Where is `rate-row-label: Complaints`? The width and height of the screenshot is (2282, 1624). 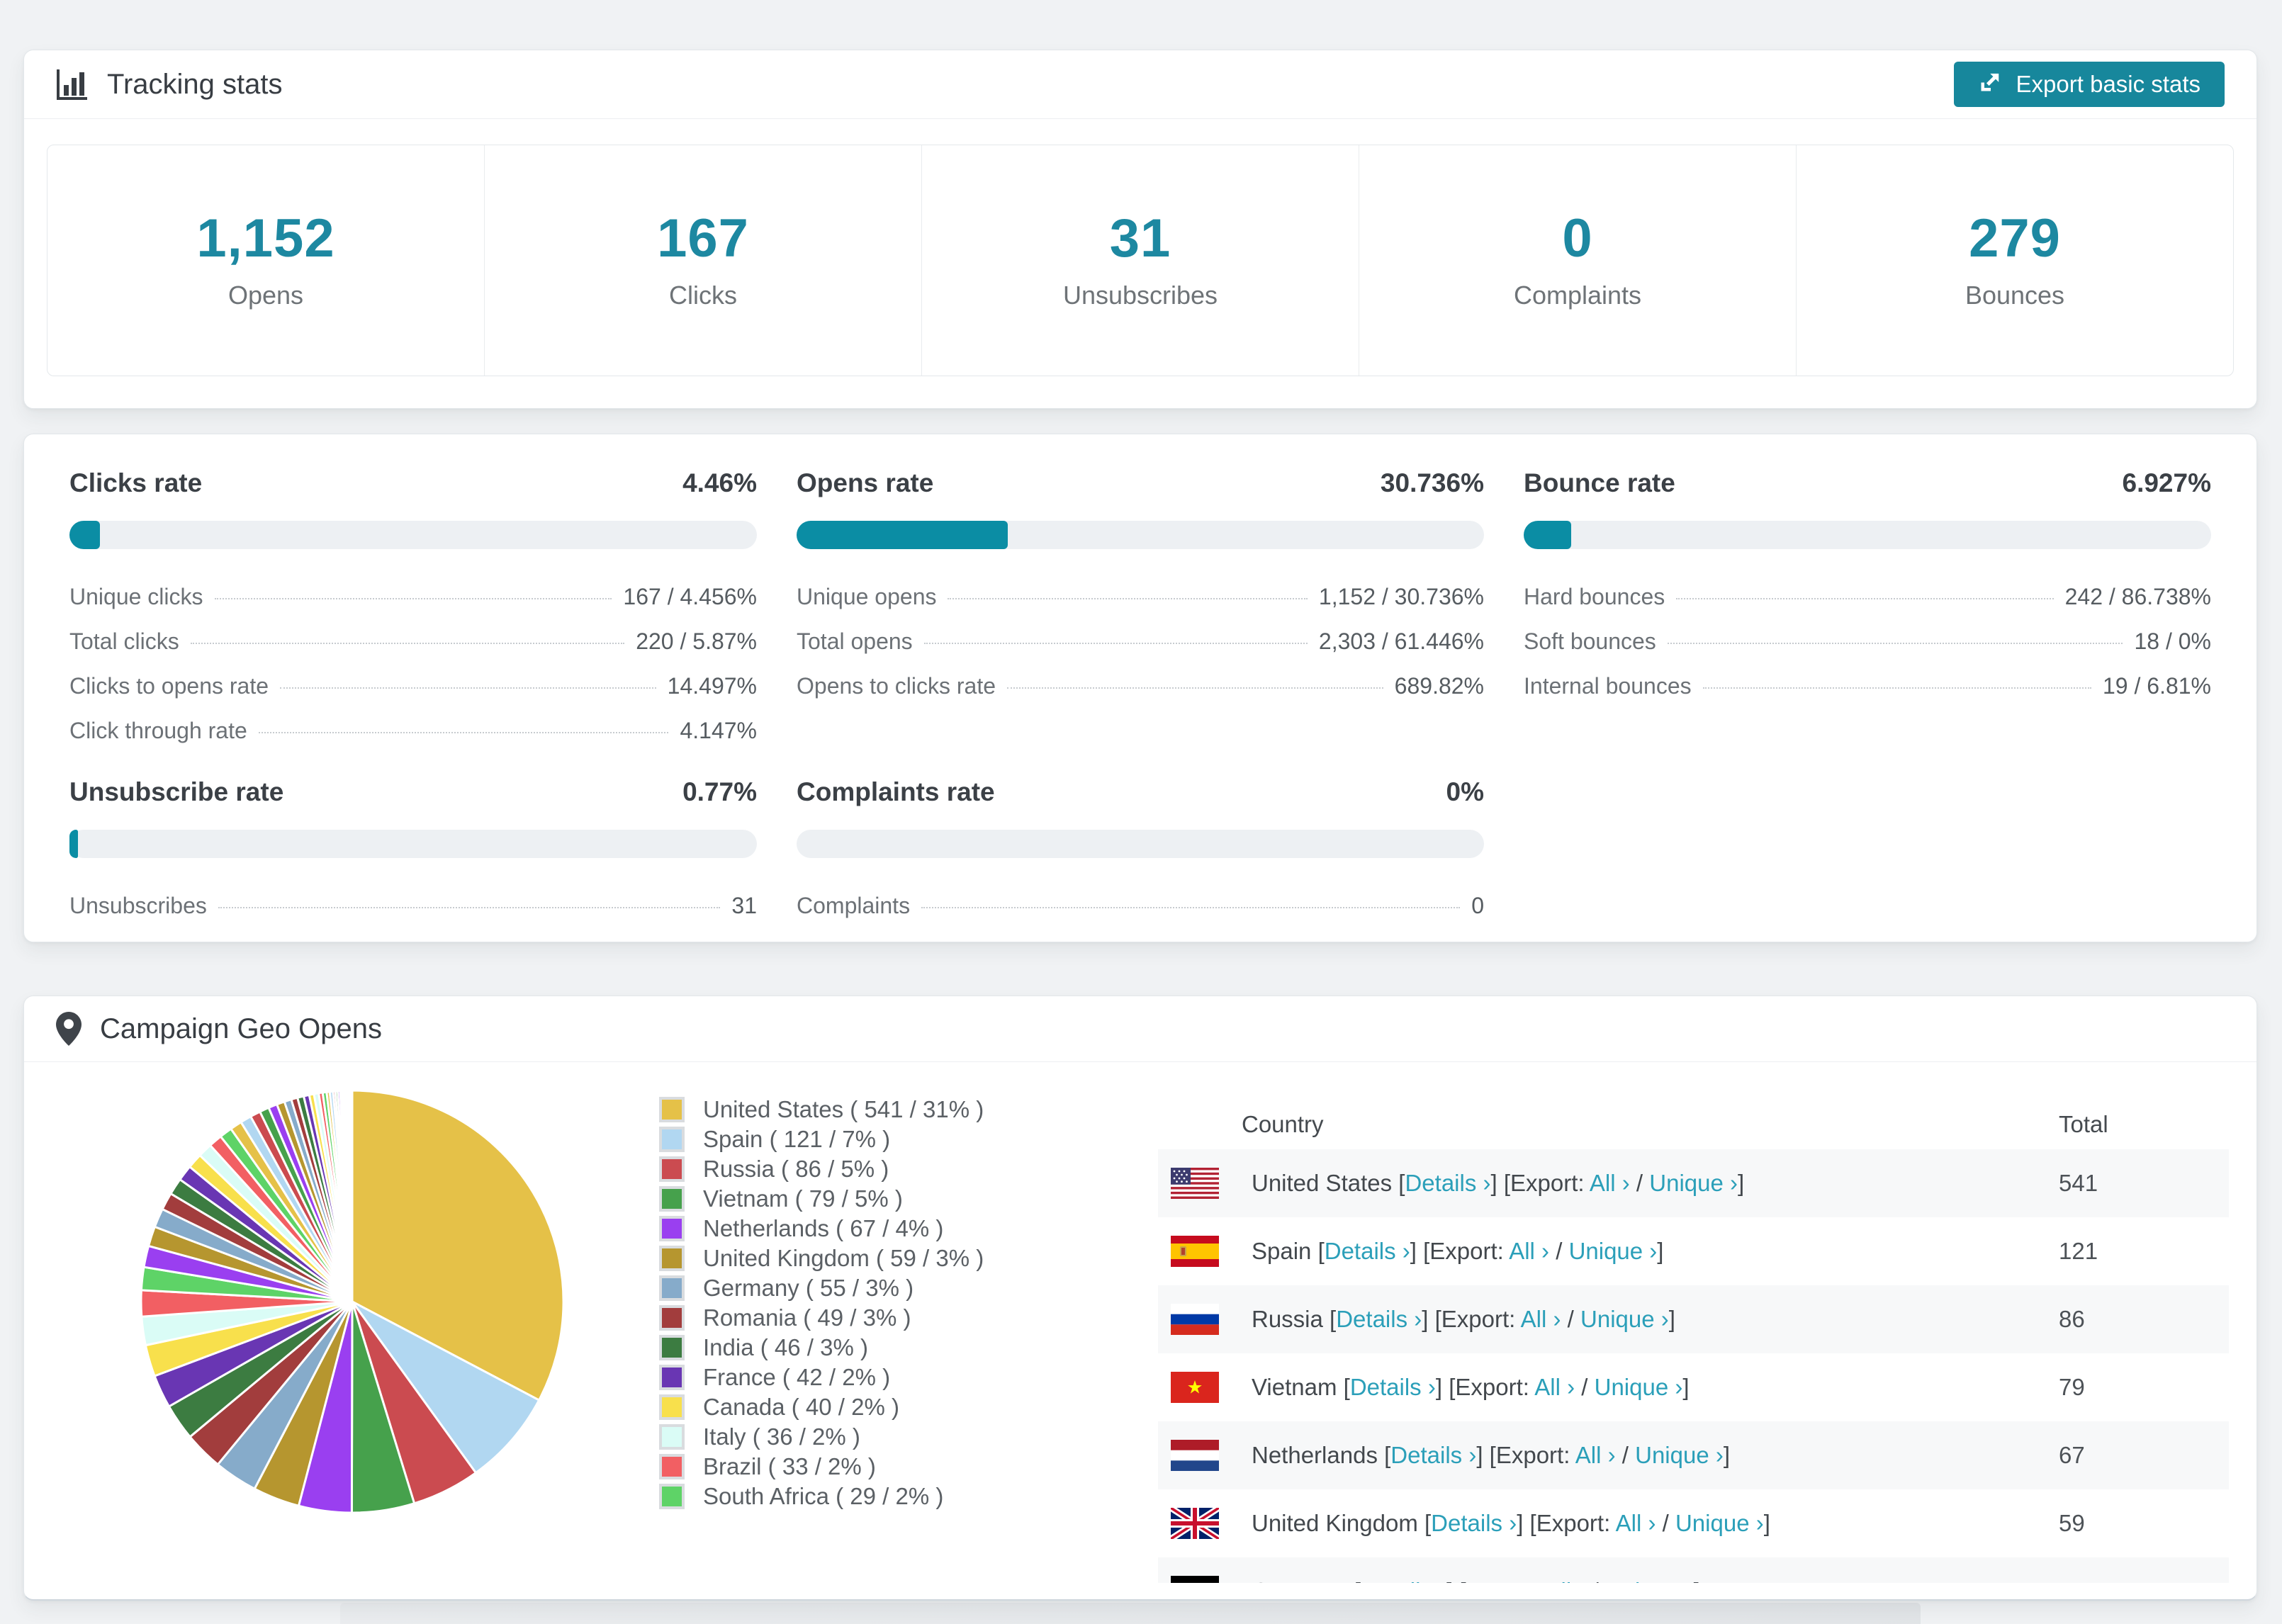 rate-row-label: Complaints is located at coordinates (854, 906).